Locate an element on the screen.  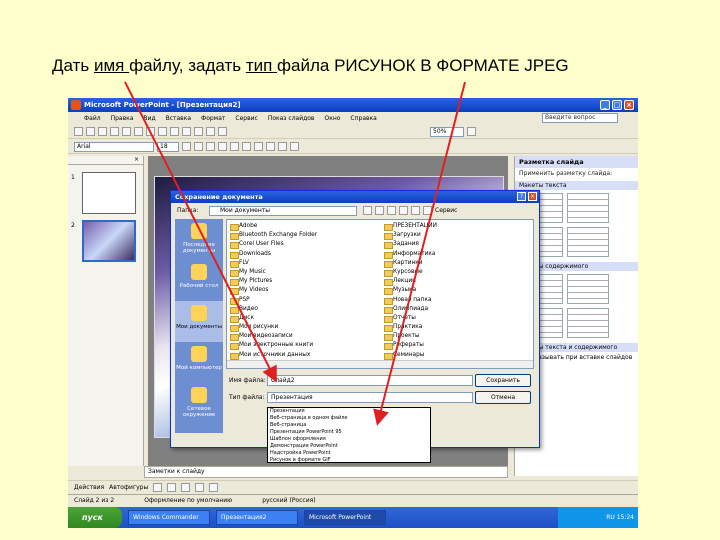
folder-item: Рефераты is located at coordinates (458, 346).